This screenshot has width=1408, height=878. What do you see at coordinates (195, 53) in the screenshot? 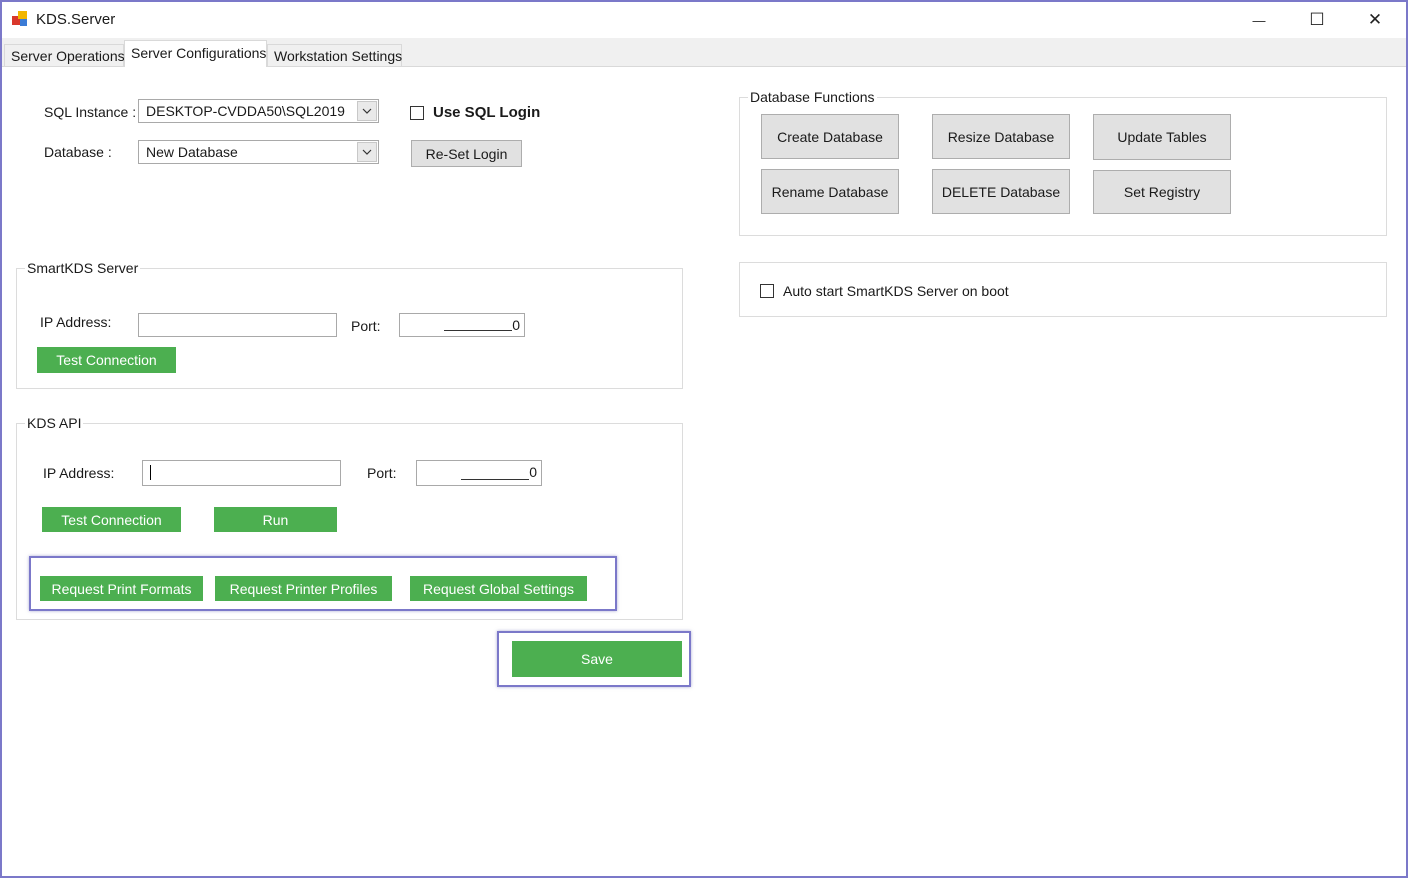
I see `tab-server-configurations: Server Configurations` at bounding box center [195, 53].